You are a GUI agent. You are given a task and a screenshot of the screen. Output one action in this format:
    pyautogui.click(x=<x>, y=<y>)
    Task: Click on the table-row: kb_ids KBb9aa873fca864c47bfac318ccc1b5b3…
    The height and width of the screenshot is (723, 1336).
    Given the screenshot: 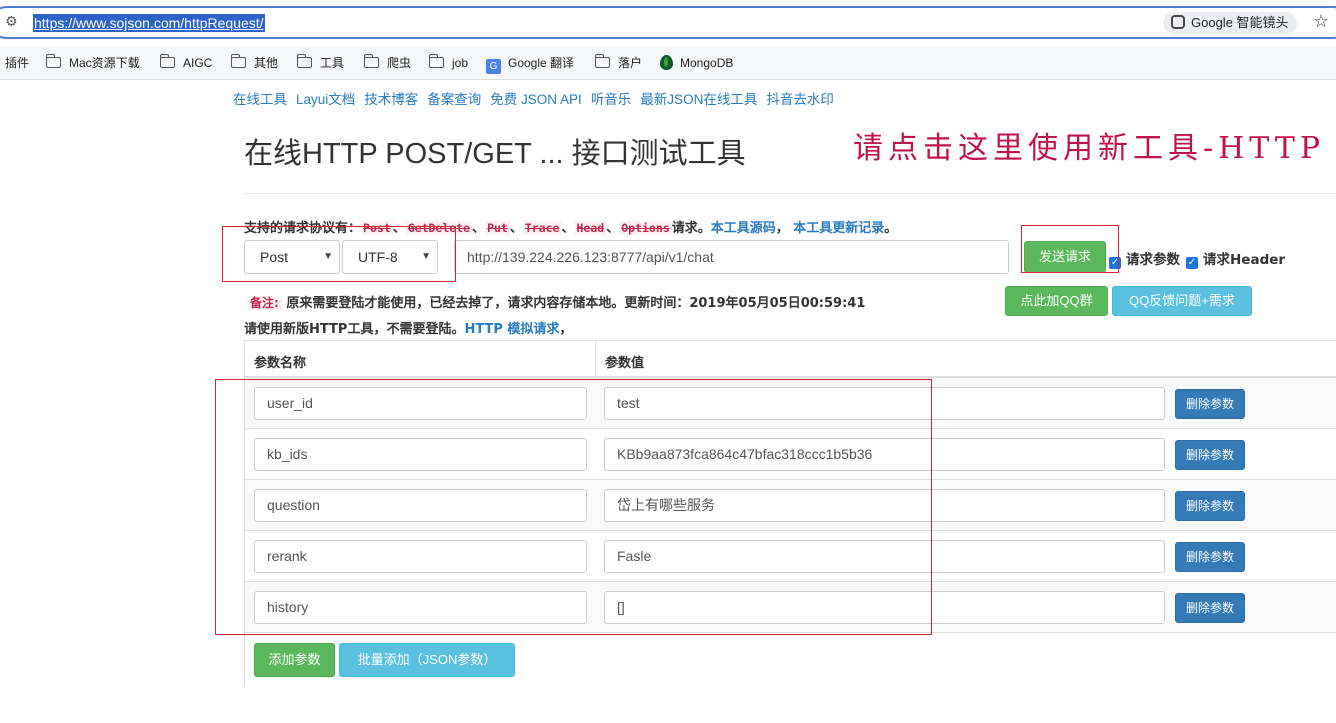 What is the action you would take?
    pyautogui.click(x=790, y=454)
    